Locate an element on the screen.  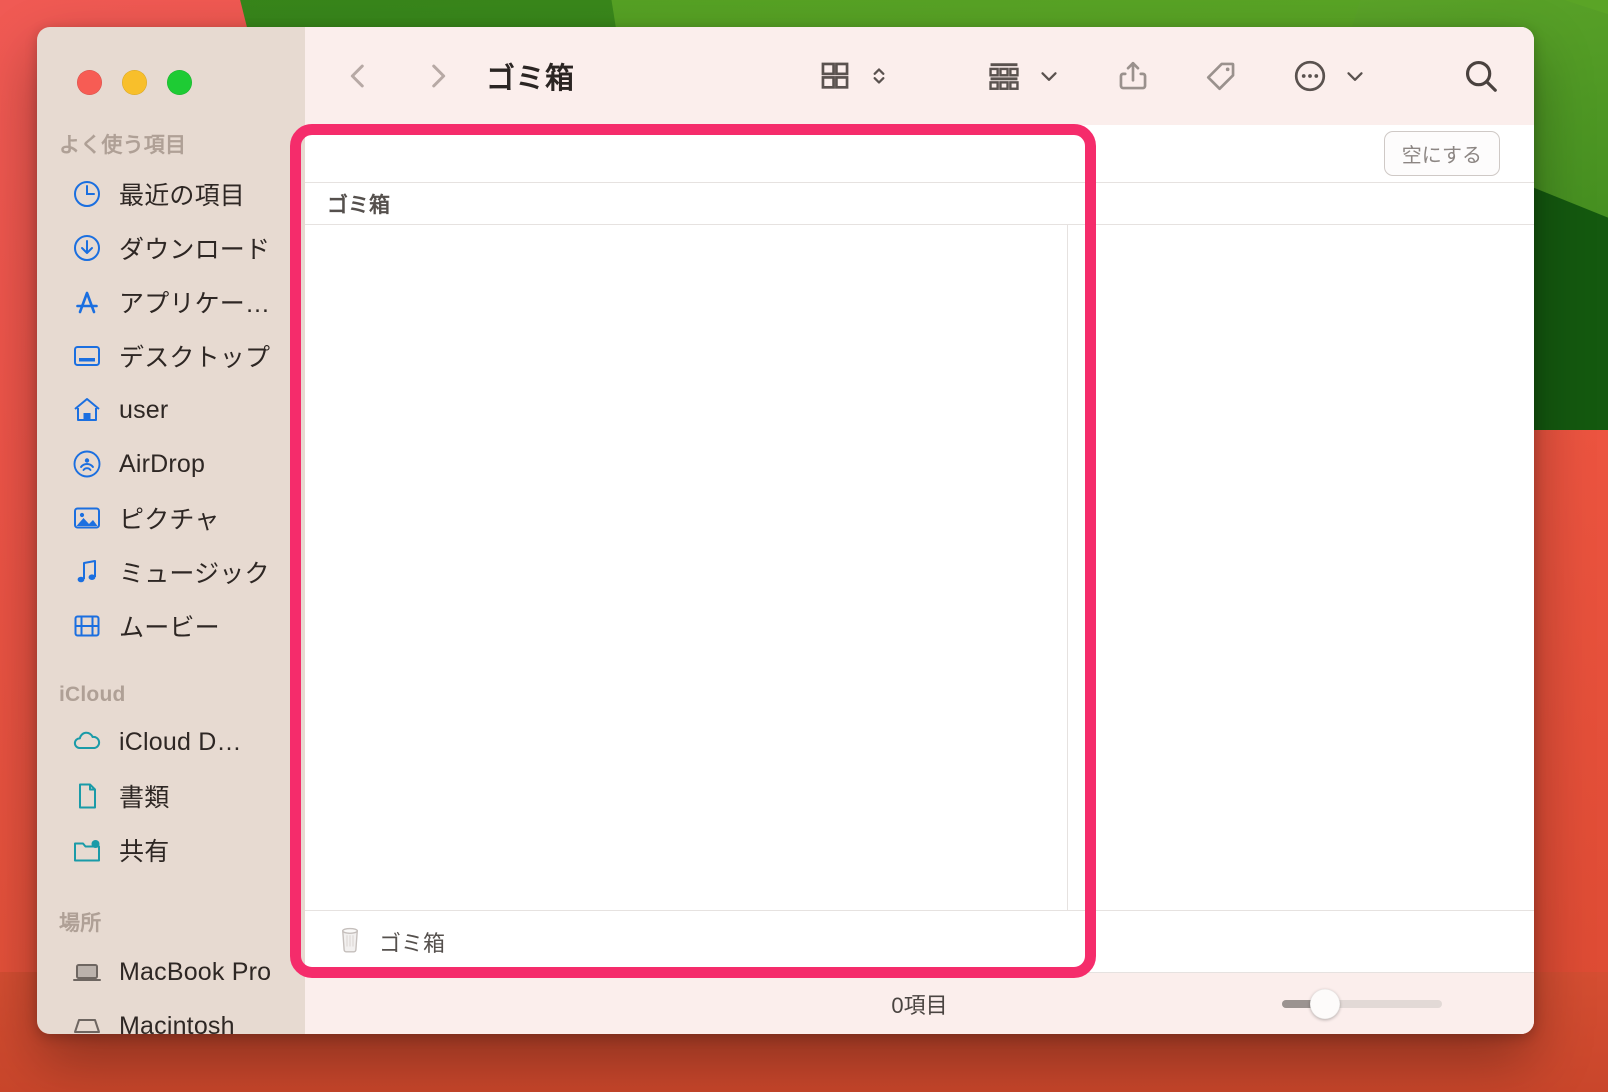
applications-icon is located at coordinates (87, 302).